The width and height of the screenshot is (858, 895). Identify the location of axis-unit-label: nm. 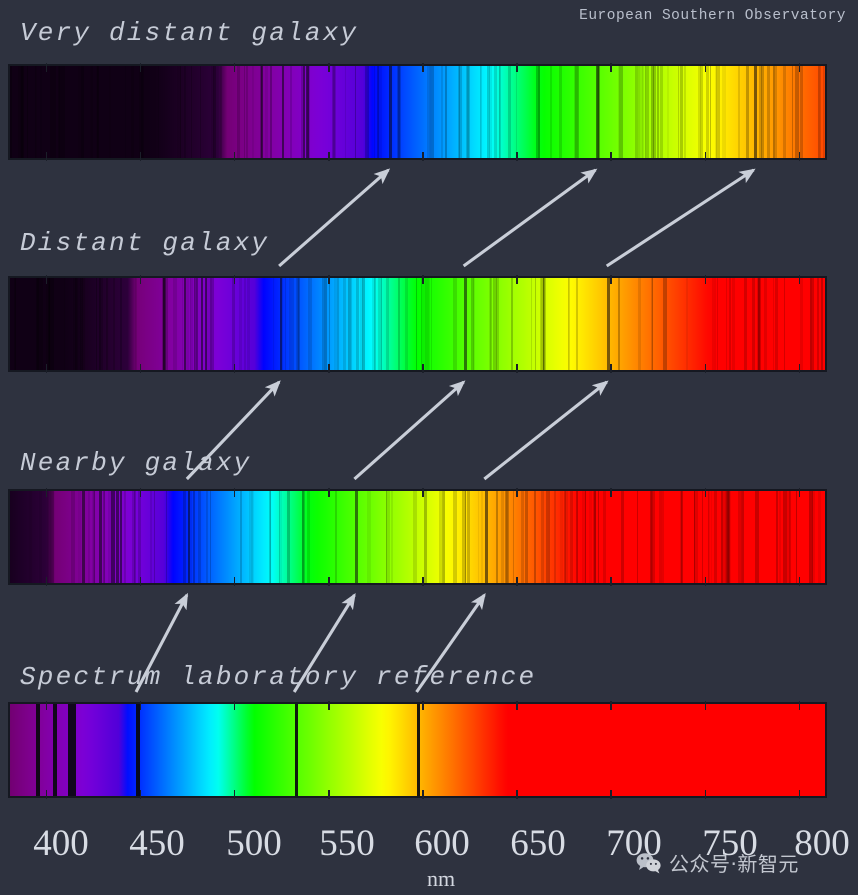
(441, 878).